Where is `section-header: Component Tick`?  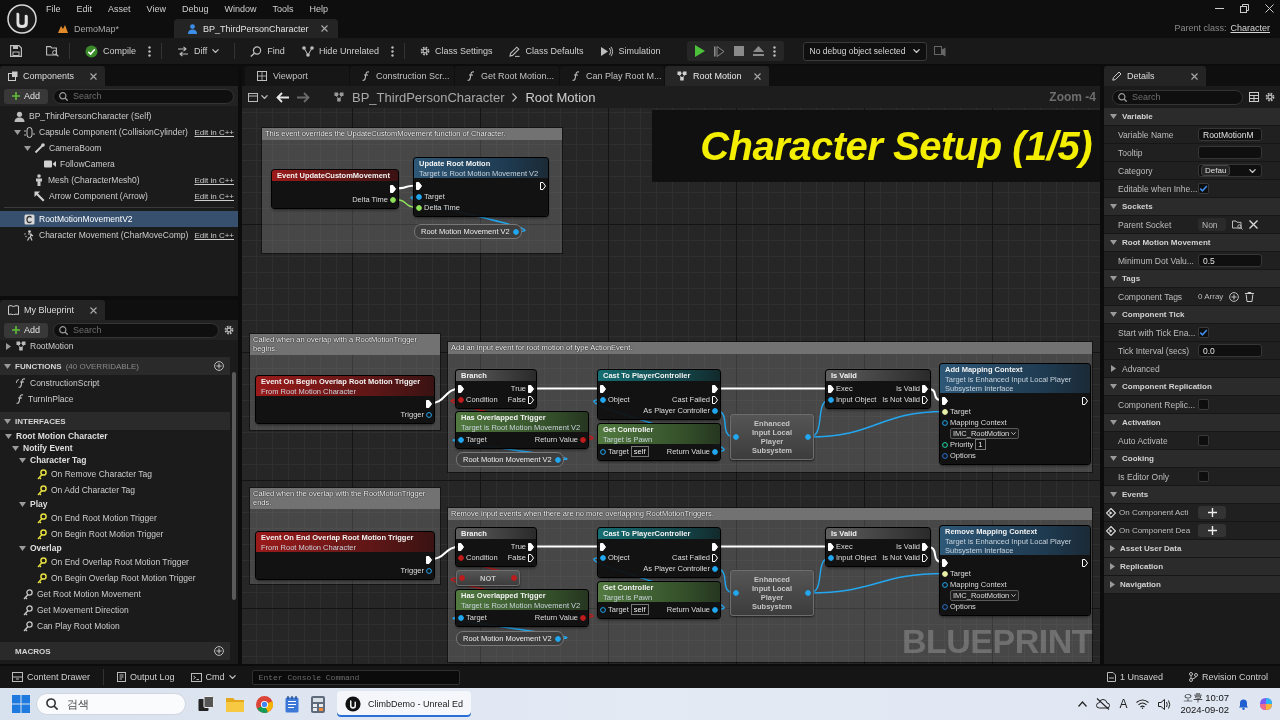
section-header: Component Tick is located at coordinates (1192, 315).